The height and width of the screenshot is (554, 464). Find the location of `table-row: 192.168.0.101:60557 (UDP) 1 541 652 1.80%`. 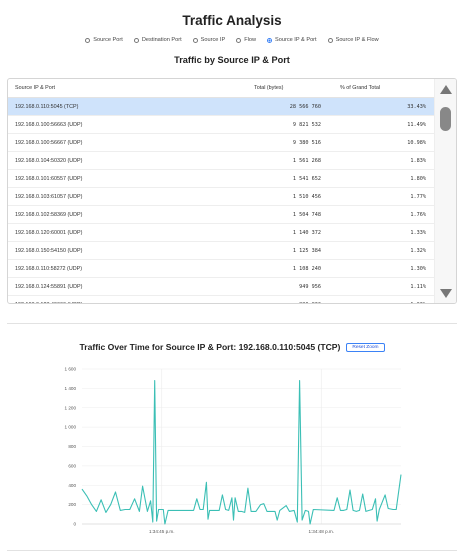

table-row: 192.168.0.101:60557 (UDP) 1 541 652 1.80% is located at coordinates (221, 179).